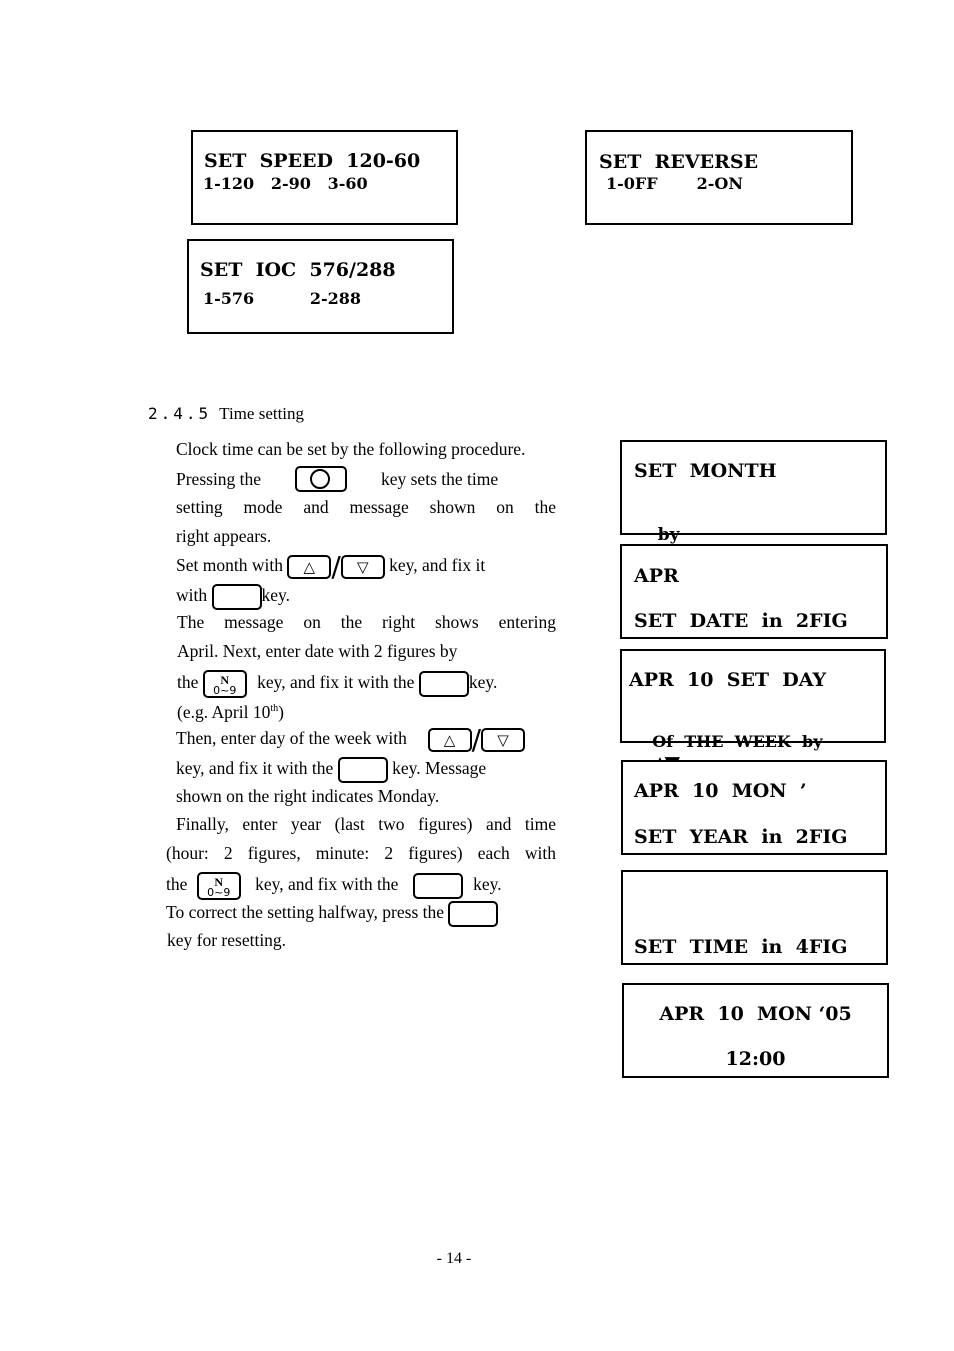 The image size is (954, 1351). I want to click on body-line: shown on the right indicates Monday., so click(308, 796).